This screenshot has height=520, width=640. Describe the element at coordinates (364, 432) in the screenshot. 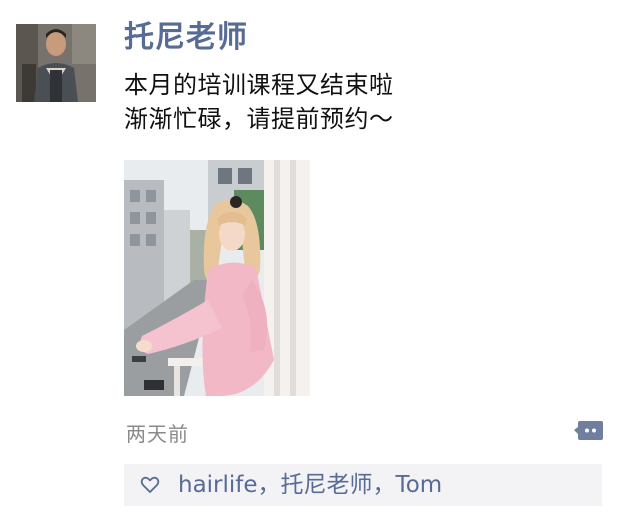

I see `post-meta: 两天前` at that location.